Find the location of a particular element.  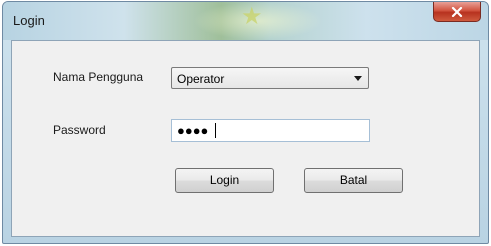

close-x-icon is located at coordinates (457, 11).